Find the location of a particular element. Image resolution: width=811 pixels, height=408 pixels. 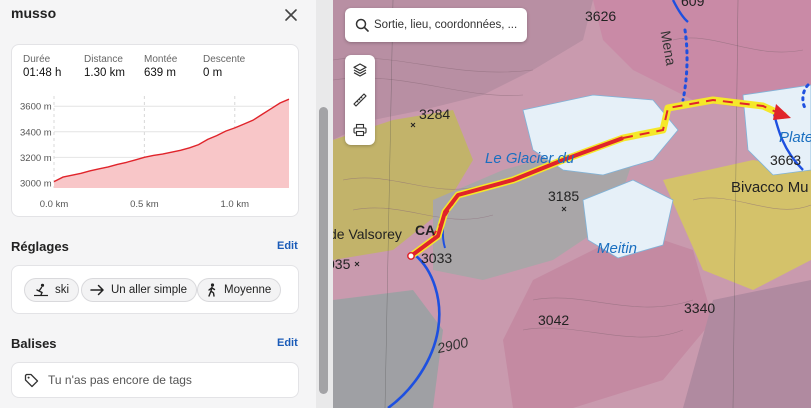

search-input is located at coordinates (449, 25).